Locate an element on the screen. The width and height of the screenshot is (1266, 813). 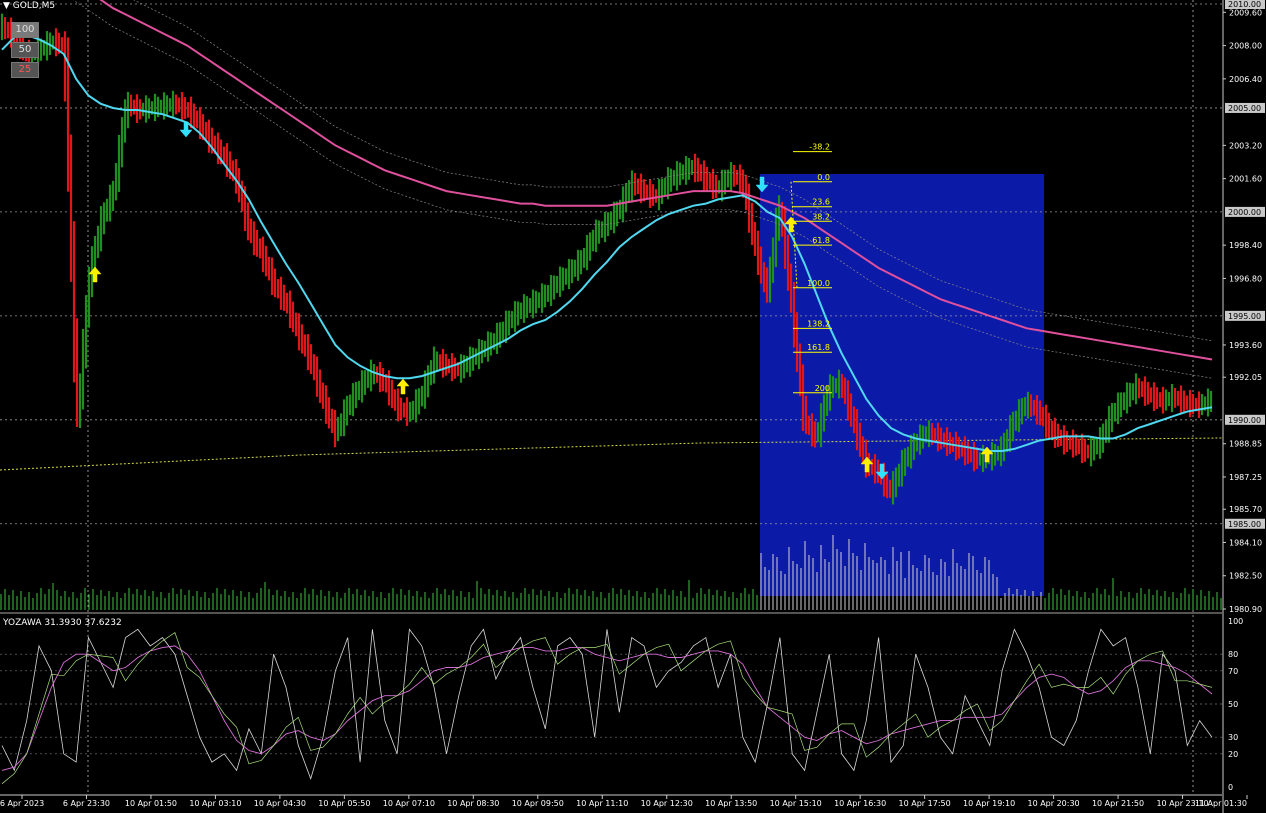
time-tick-label: 11 Apr 01:30 is located at coordinates (1221, 803).